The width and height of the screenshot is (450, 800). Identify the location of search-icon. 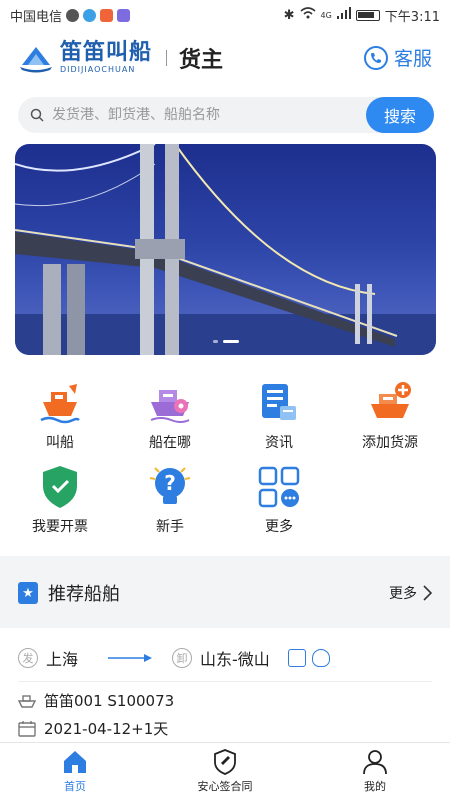
(37, 115).